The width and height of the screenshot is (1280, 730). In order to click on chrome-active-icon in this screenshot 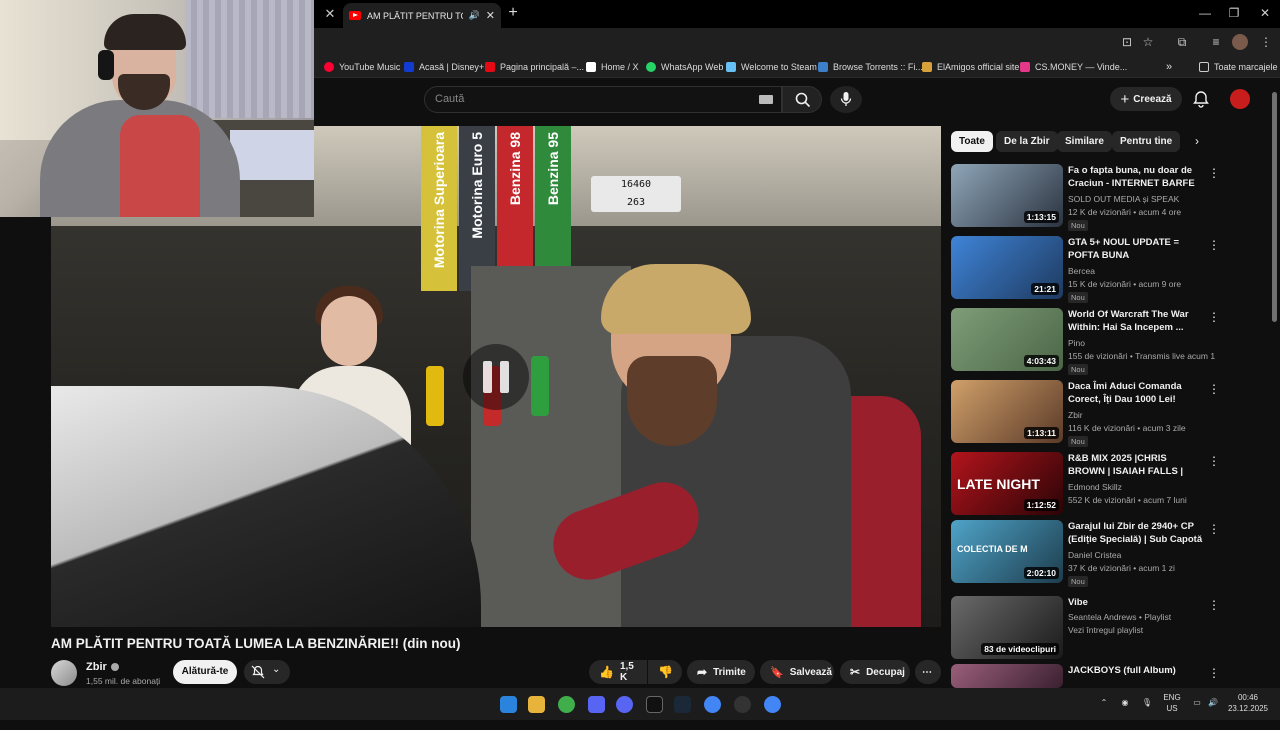, I will do `click(772, 704)`.